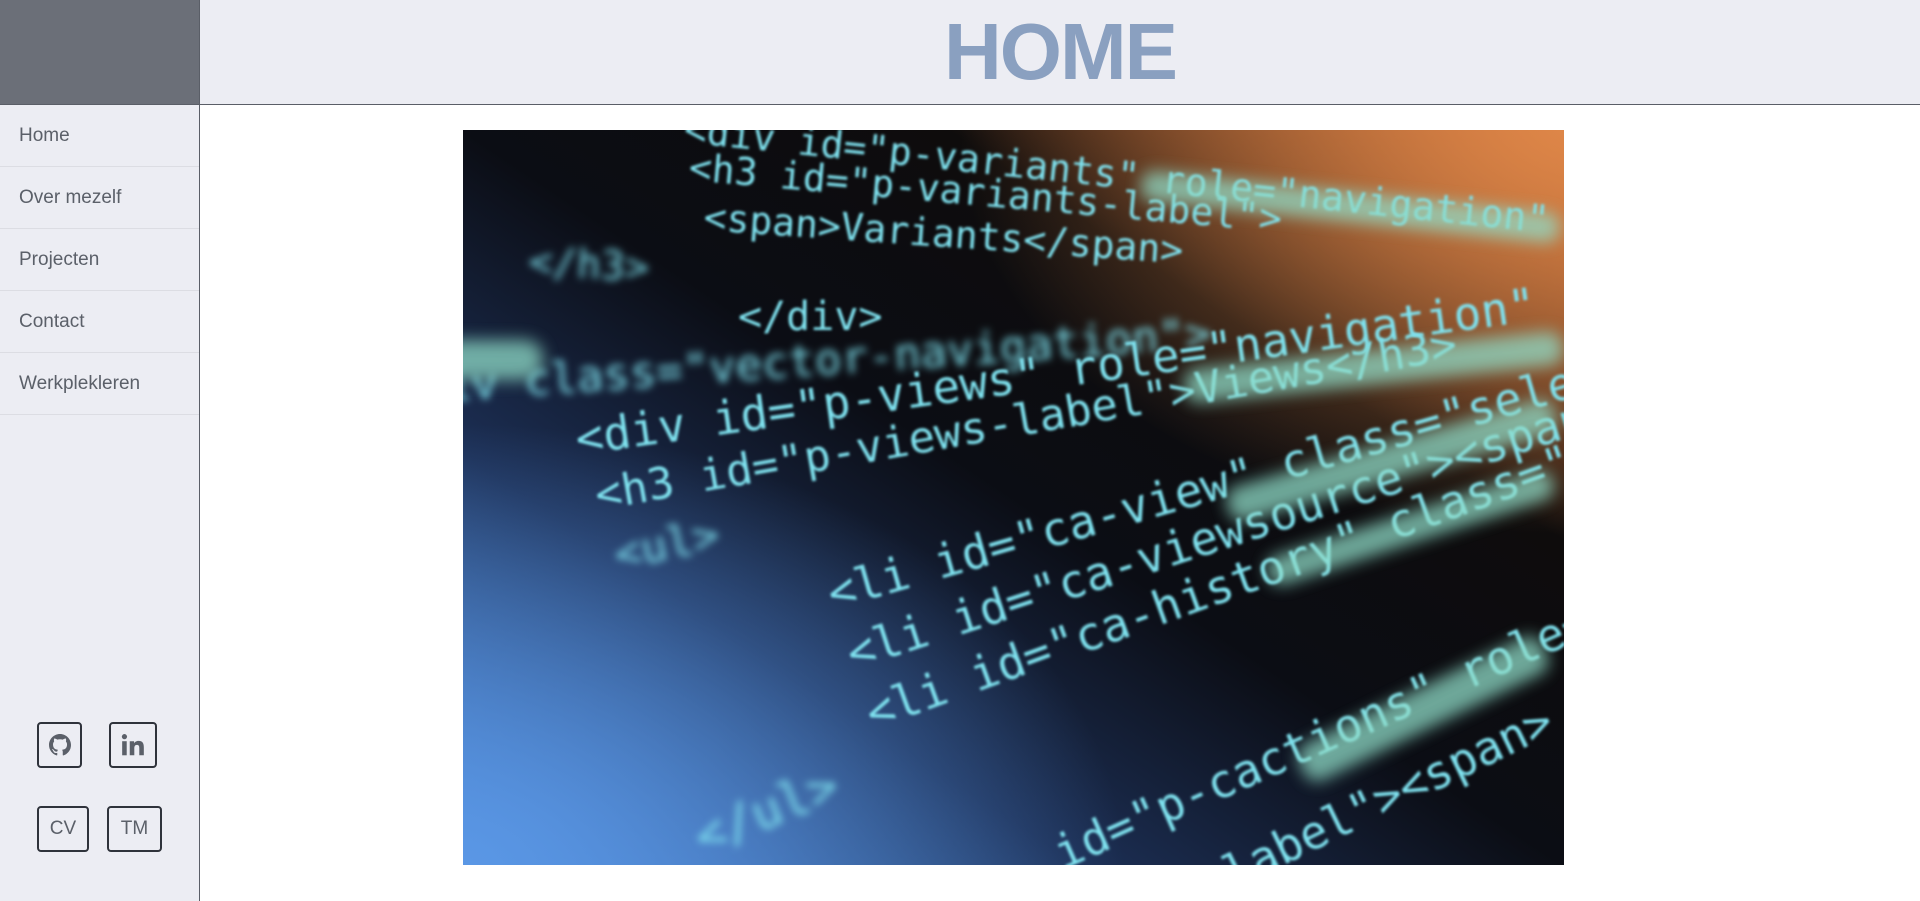 The height and width of the screenshot is (901, 1920). I want to click on linkedin-icon, so click(132, 745).